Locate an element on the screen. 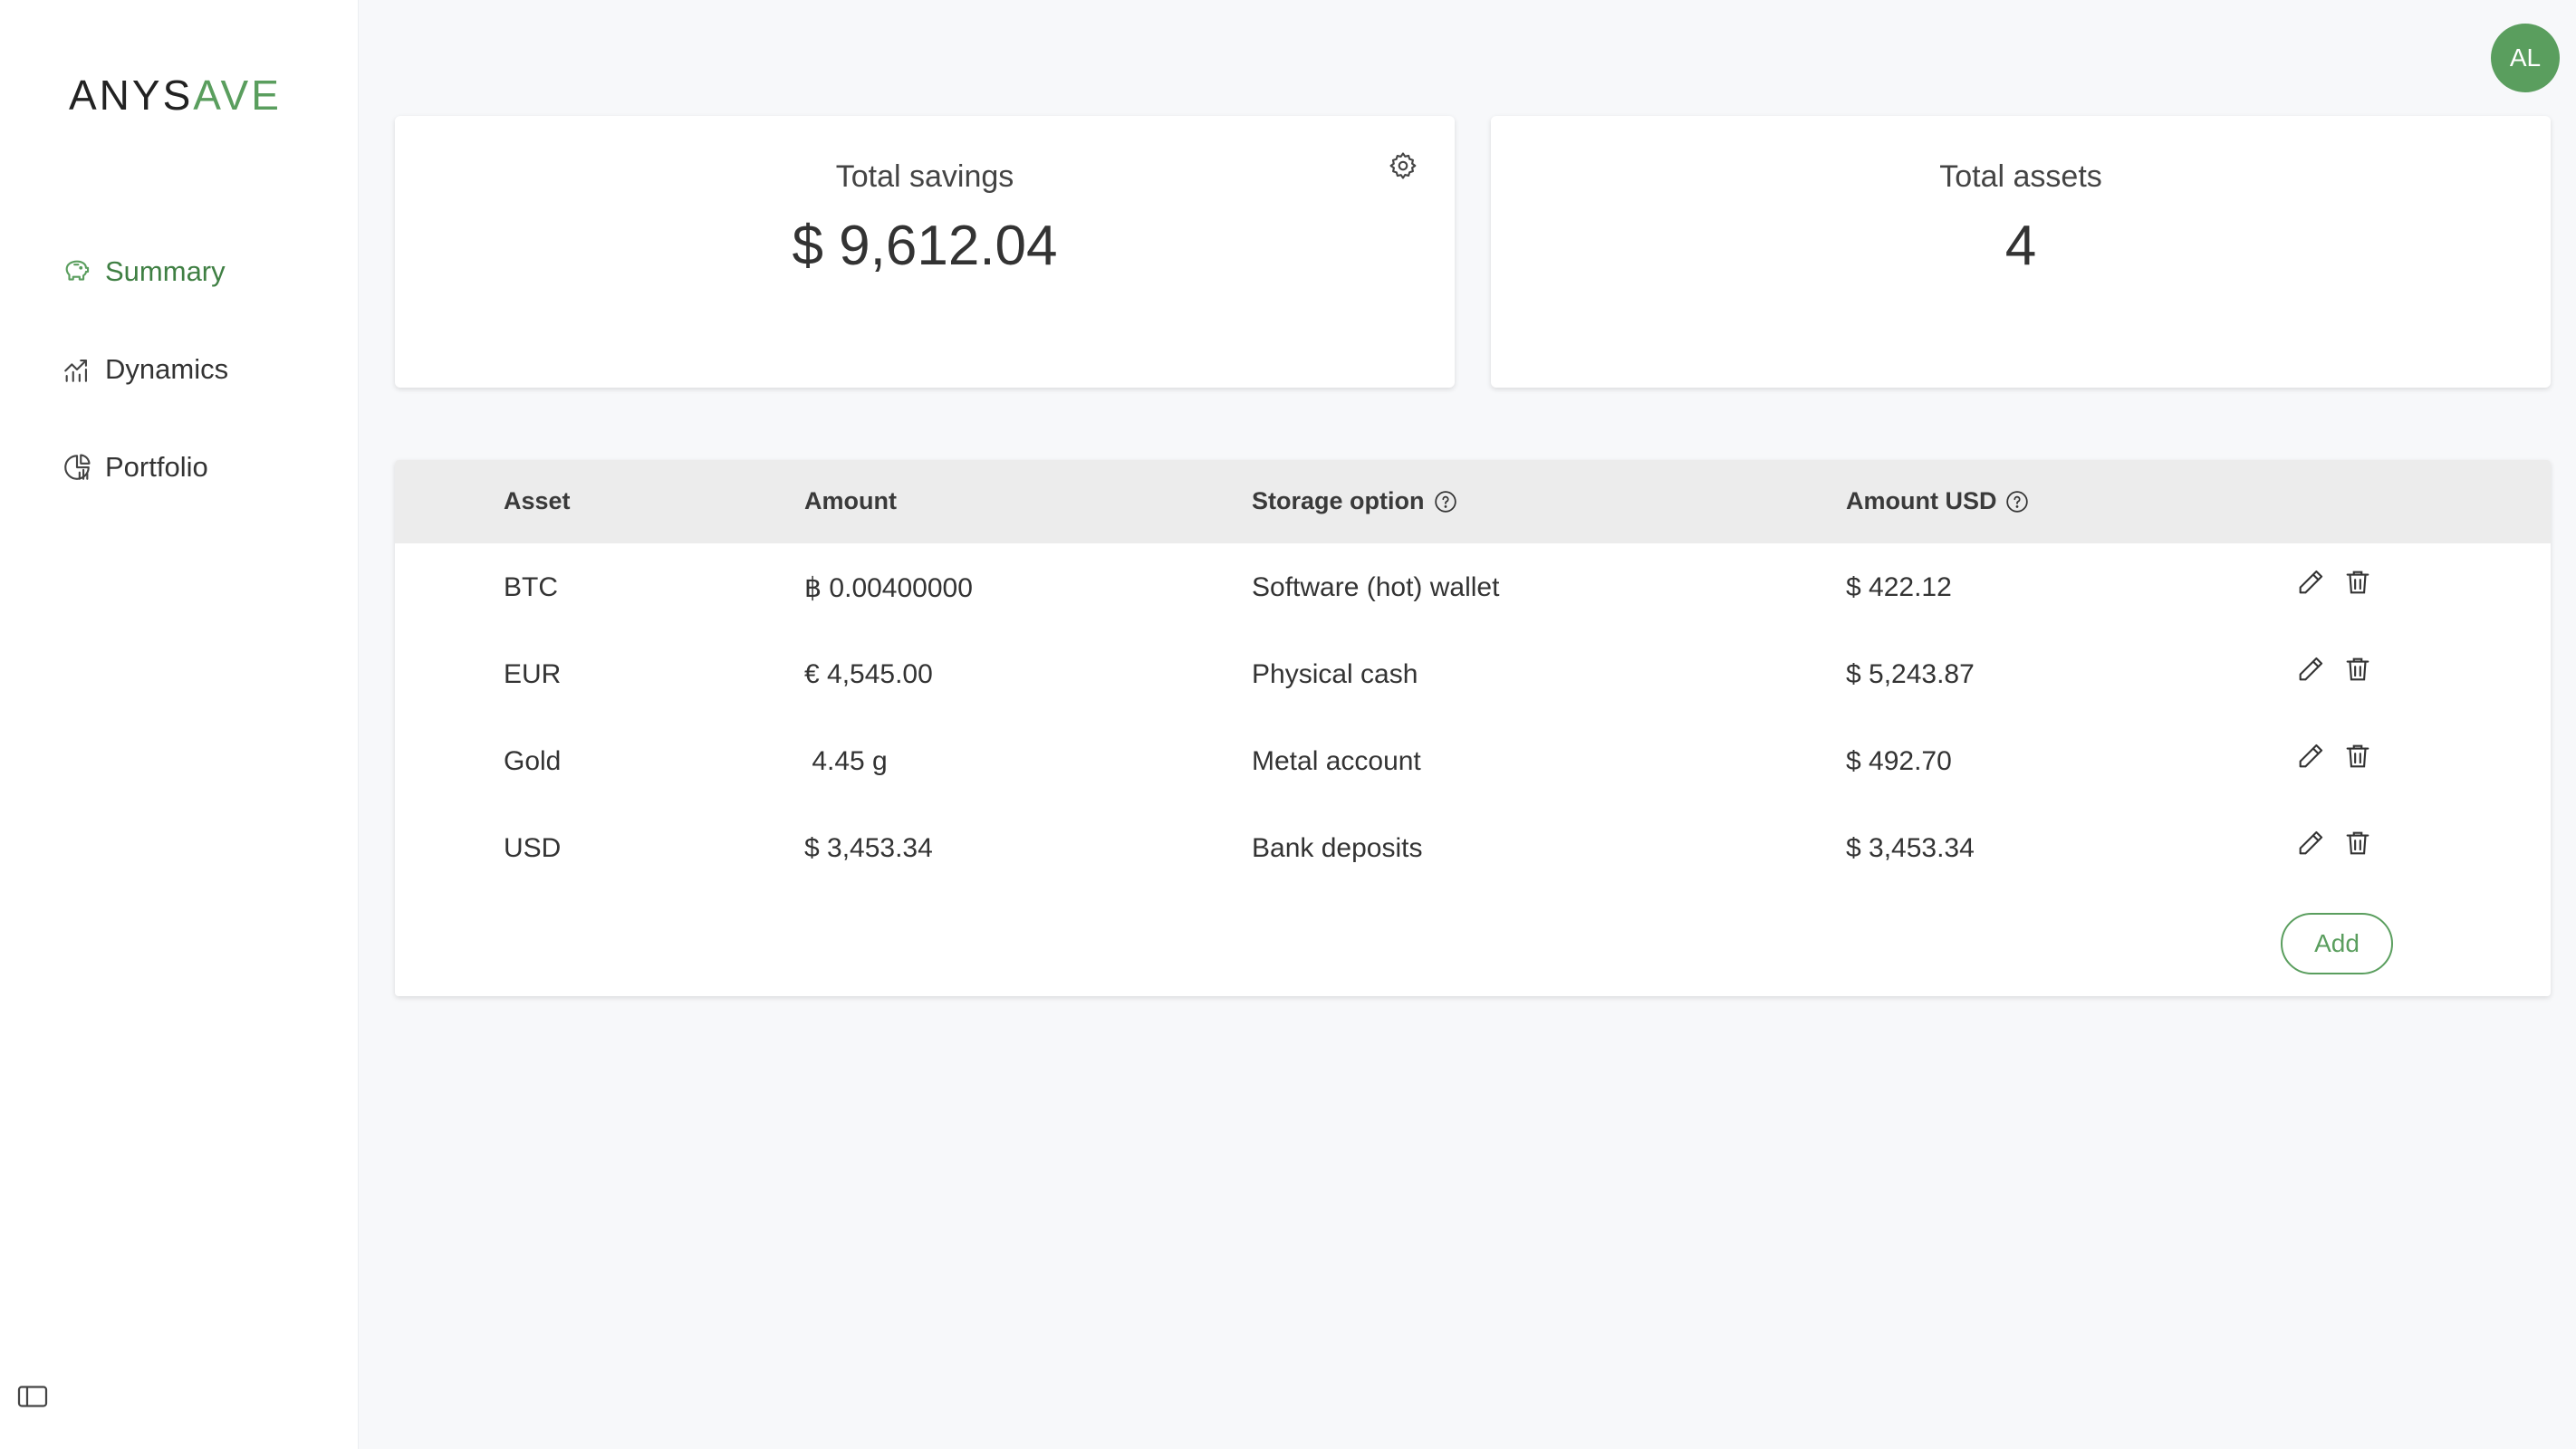  header-label: Storage option is located at coordinates (1338, 501).